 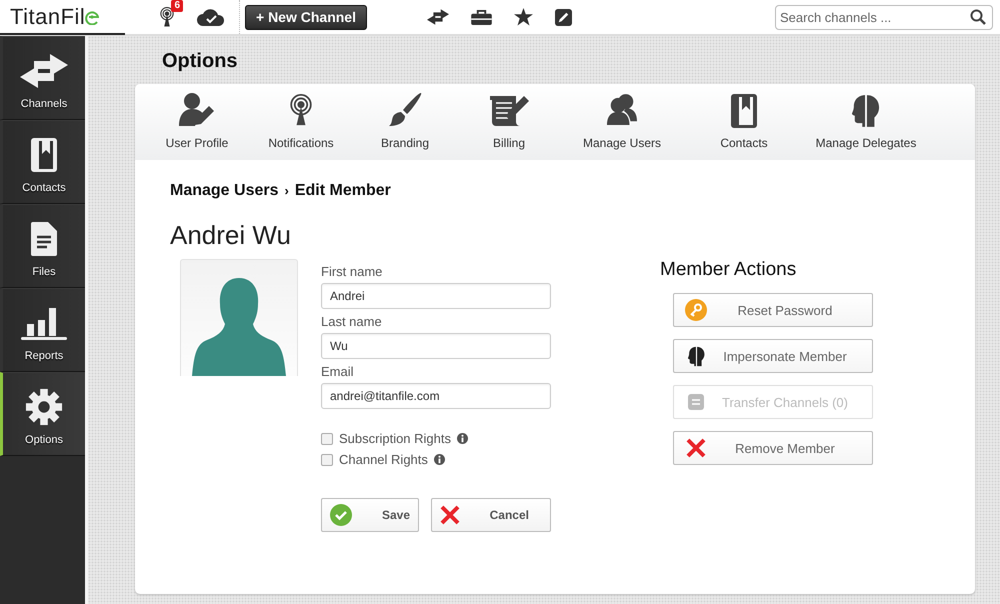 I want to click on breadcrumb-link: Manage Users, so click(x=224, y=191).